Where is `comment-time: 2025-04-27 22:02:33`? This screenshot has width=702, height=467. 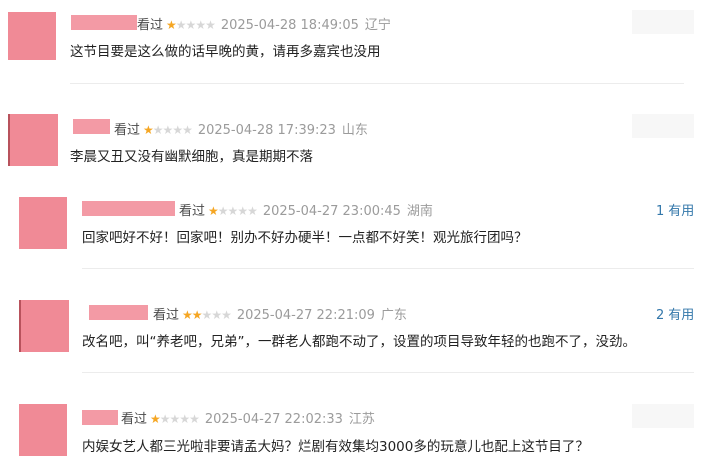 comment-time: 2025-04-27 22:02:33 is located at coordinates (273, 419).